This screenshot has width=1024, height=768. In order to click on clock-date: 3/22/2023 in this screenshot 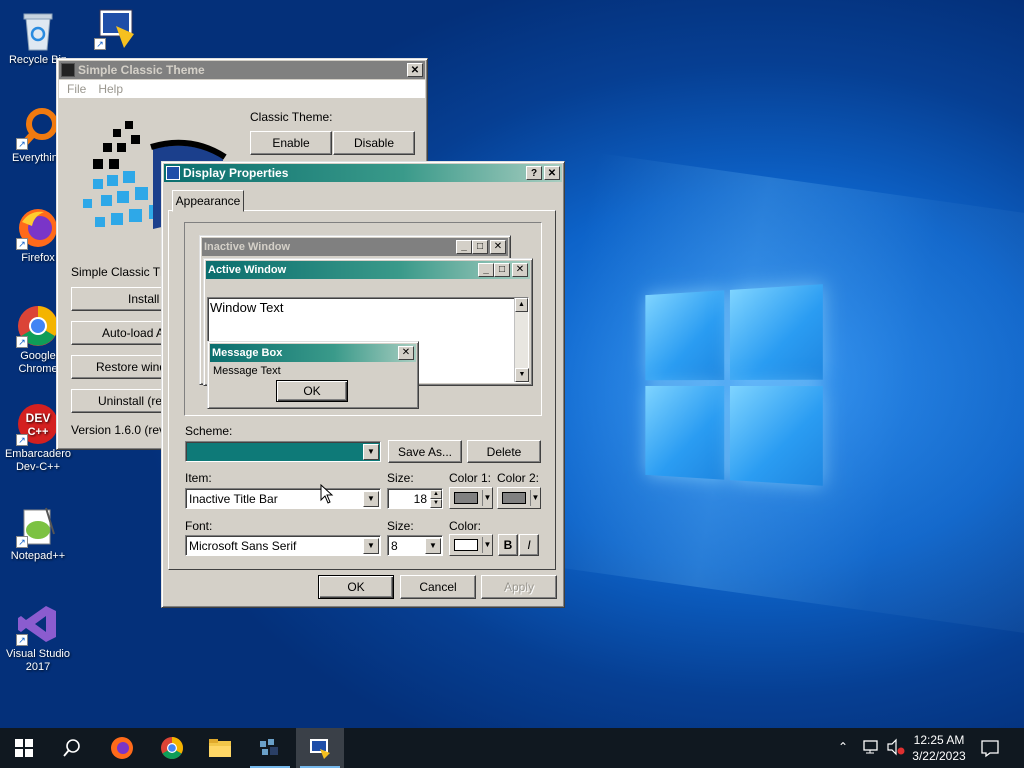, I will do `click(939, 756)`.